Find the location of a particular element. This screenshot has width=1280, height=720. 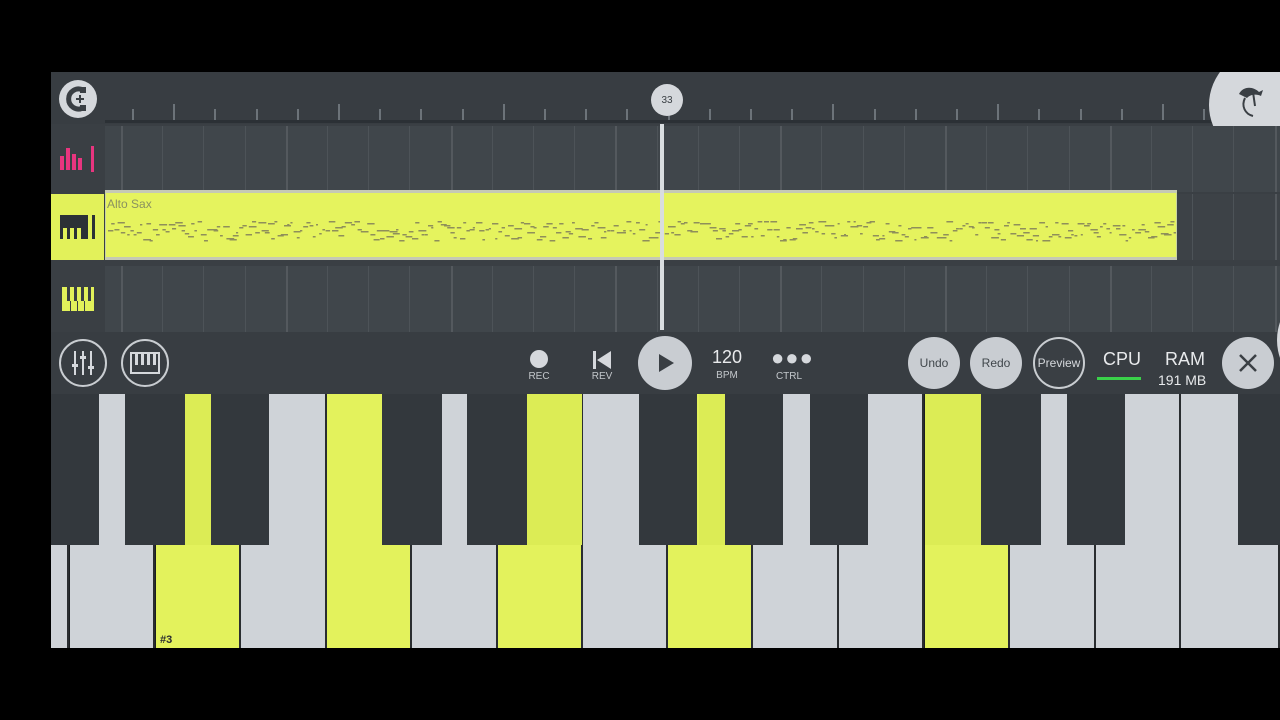

preview-button: Preview is located at coordinates (1059, 363).